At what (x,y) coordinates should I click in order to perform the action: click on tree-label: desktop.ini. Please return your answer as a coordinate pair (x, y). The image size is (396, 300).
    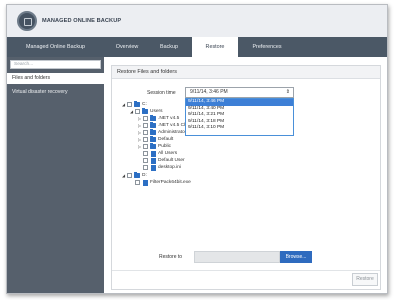
    Looking at the image, I should click on (169, 167).